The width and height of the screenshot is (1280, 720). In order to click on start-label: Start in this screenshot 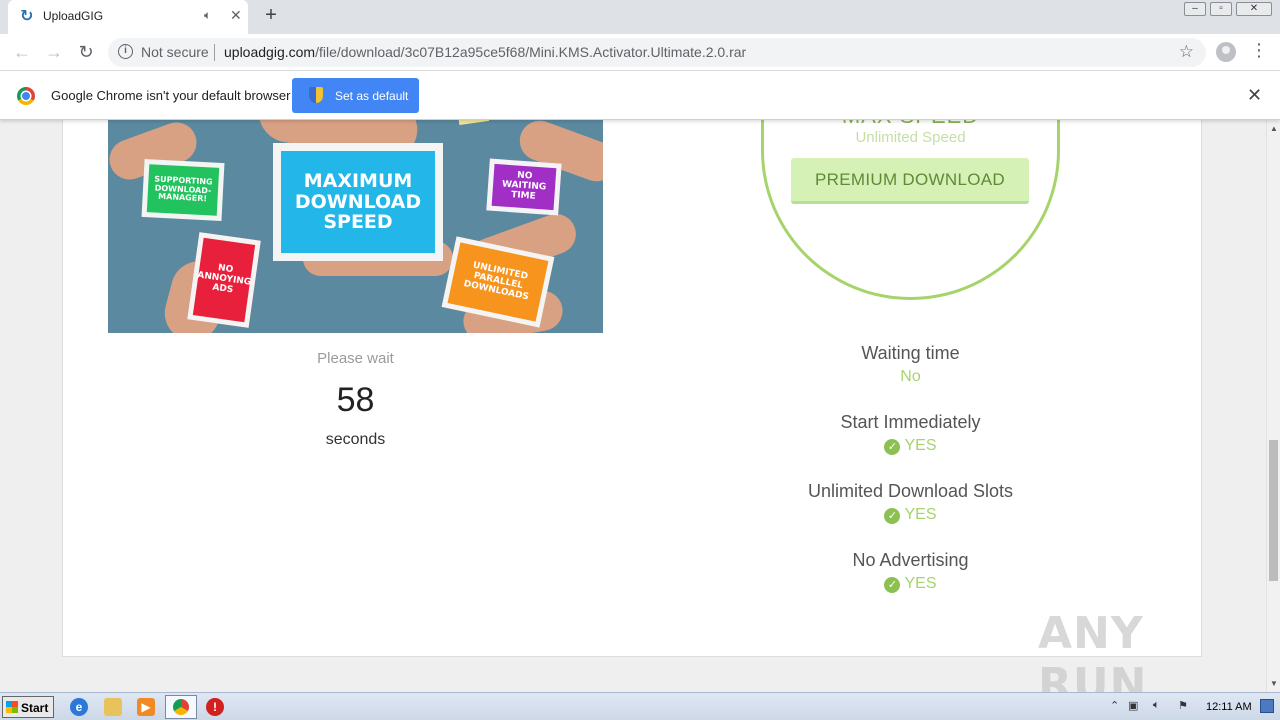, I will do `click(35, 708)`.